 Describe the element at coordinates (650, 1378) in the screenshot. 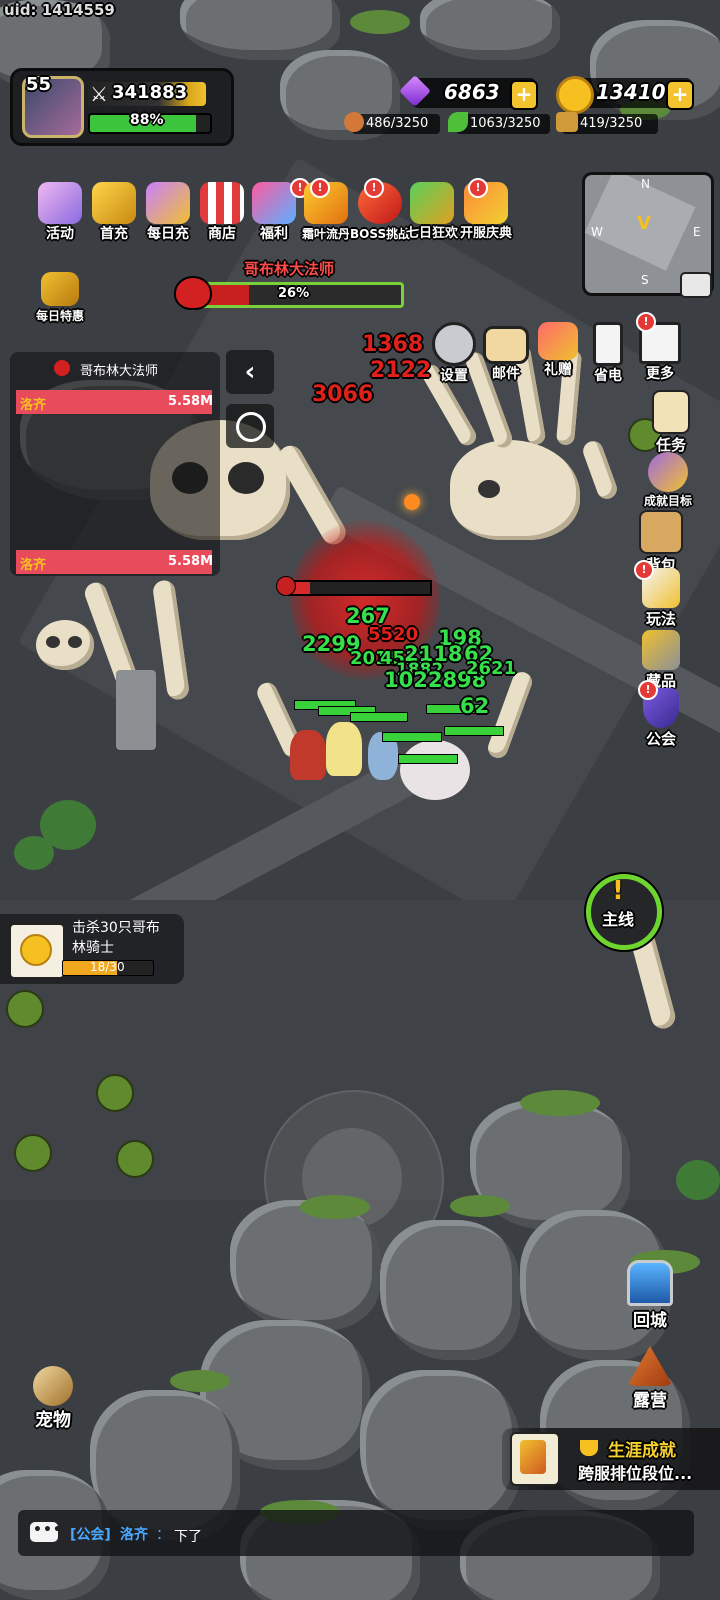

I see `camp-button: 露营` at that location.